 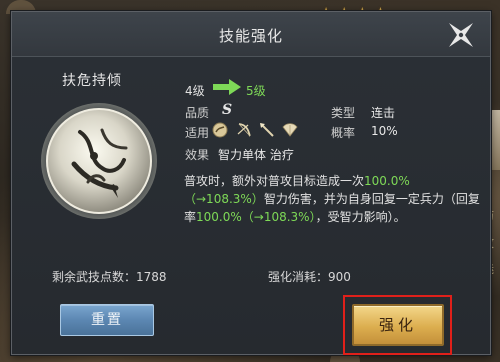 I want to click on description-text: 普攻时，额外对普攻目标造成一次, so click(x=274, y=181).